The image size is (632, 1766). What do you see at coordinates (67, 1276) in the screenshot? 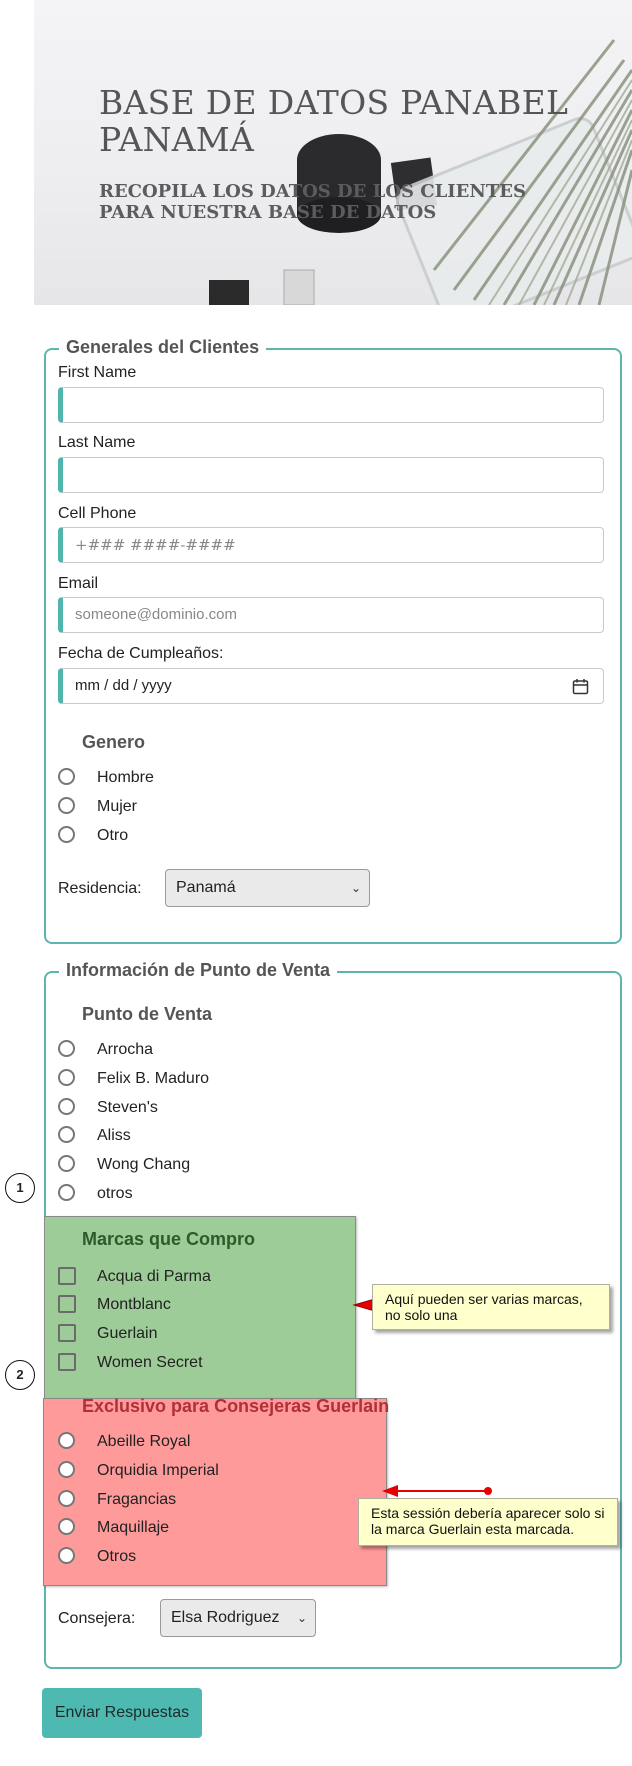
I see `marca-checkbox-acqua` at bounding box center [67, 1276].